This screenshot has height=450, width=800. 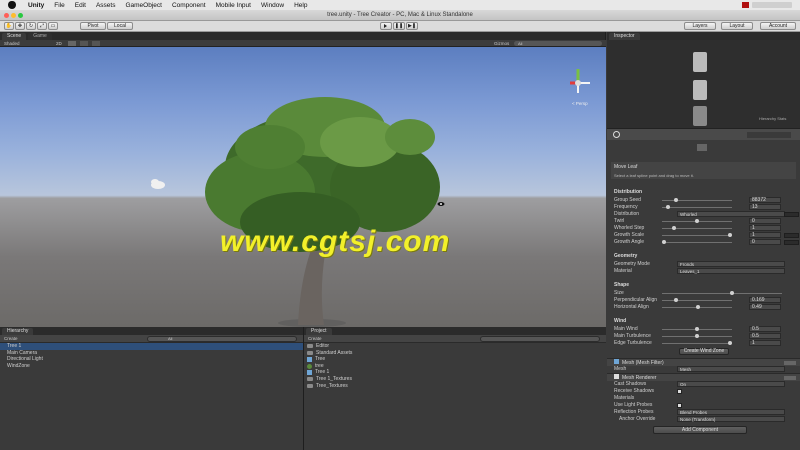 I want to click on axis-gizmo-icon, so click(x=580, y=81).